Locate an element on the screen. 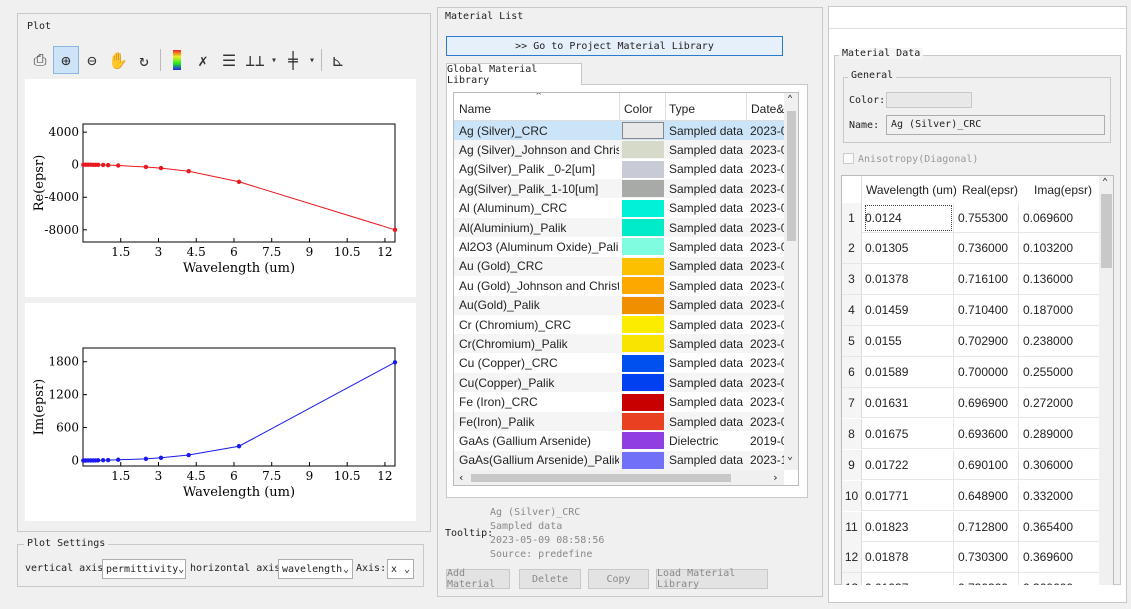  imag-epsr-cell: 0.069600 is located at coordinates (1059, 218).